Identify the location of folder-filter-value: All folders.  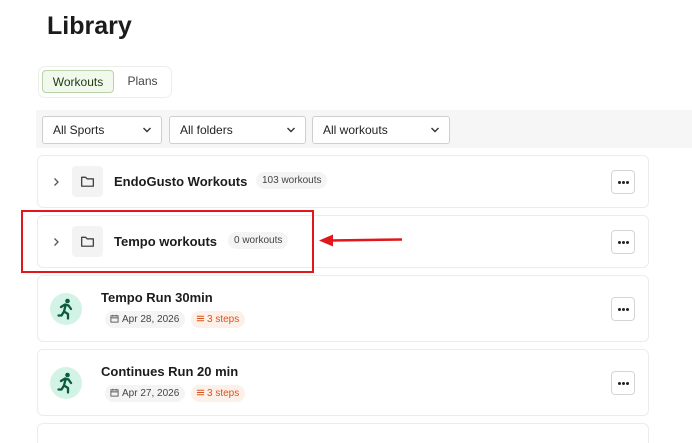
(206, 130).